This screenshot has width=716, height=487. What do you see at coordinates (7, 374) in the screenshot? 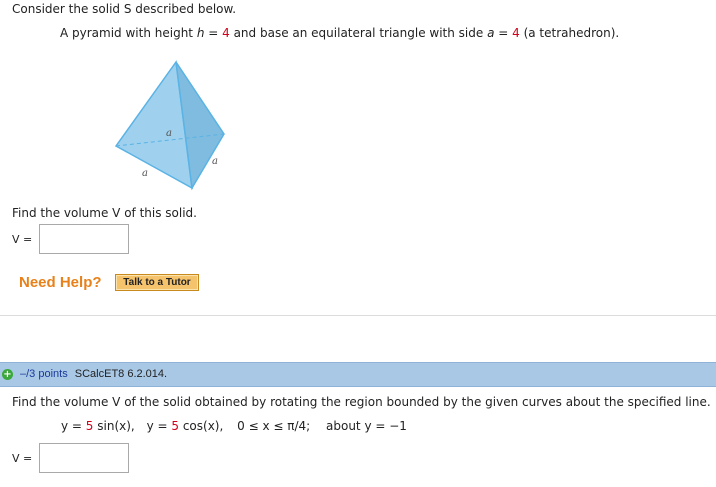
I see `expand-plus-icon: +` at bounding box center [7, 374].